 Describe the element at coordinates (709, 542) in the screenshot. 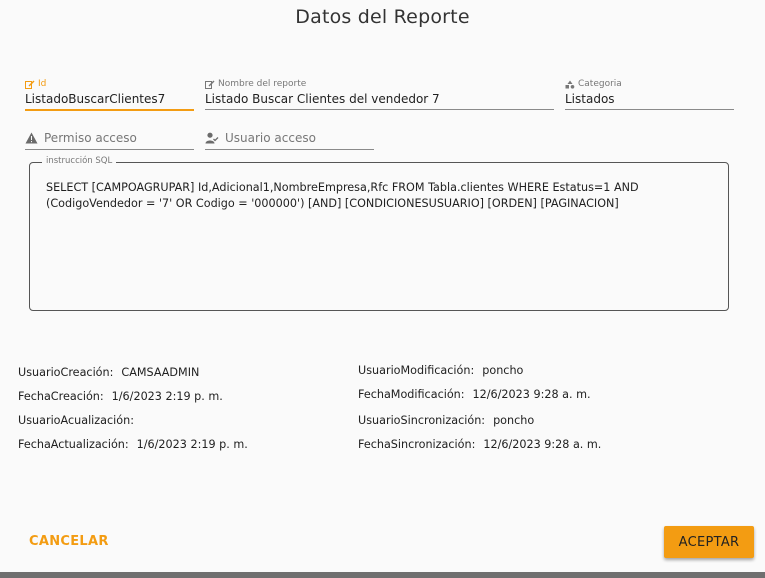

I see `accept-button: ACEPTAR` at that location.